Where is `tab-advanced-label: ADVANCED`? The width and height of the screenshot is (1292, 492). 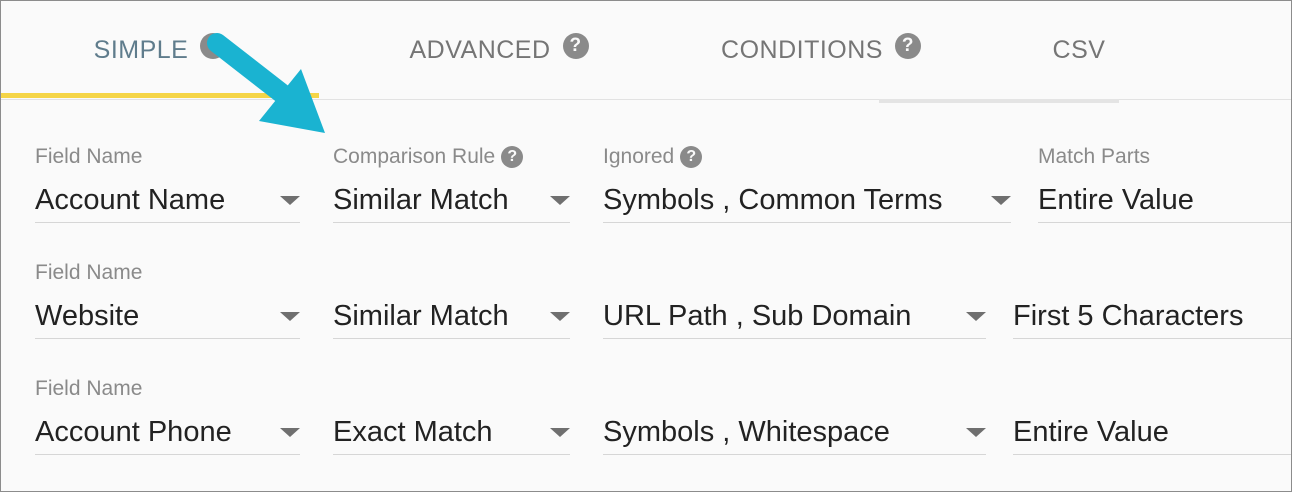
tab-advanced-label: ADVANCED is located at coordinates (480, 49).